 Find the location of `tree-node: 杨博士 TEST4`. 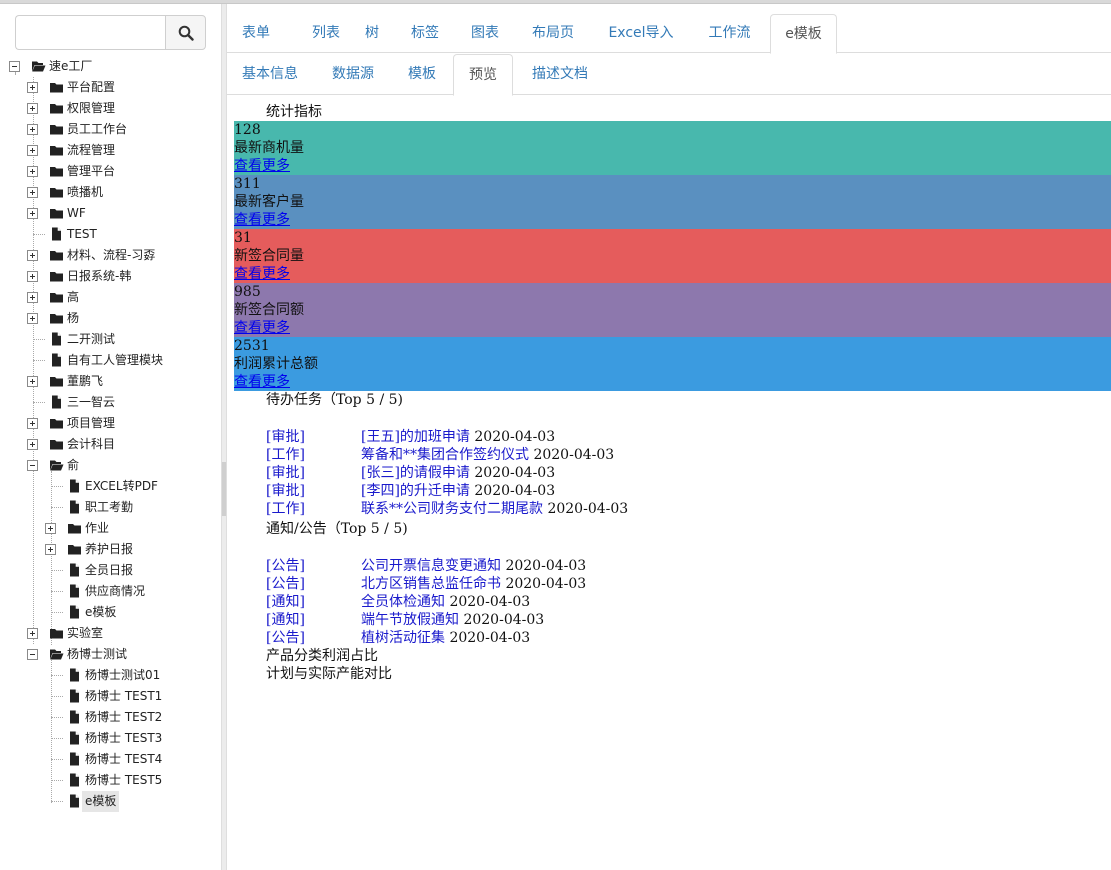

tree-node: 杨博士 TEST4 is located at coordinates (110, 759).